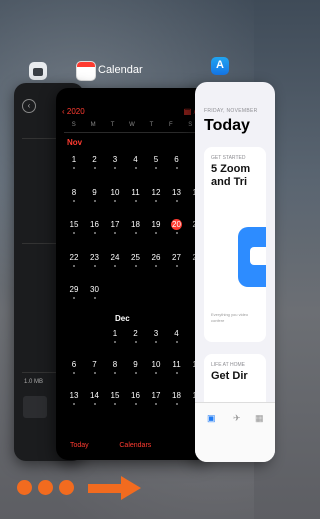  What do you see at coordinates (177, 257) in the screenshot?
I see `day-cell: 27` at bounding box center [177, 257].